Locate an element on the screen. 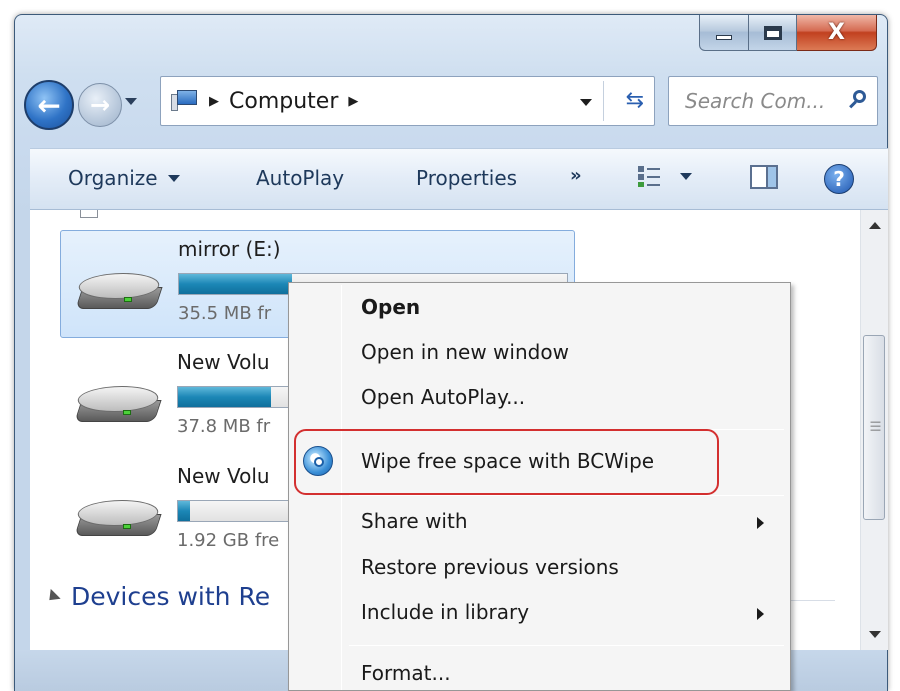 This screenshot has width=900, height=691. highlight-outline is located at coordinates (506, 462).